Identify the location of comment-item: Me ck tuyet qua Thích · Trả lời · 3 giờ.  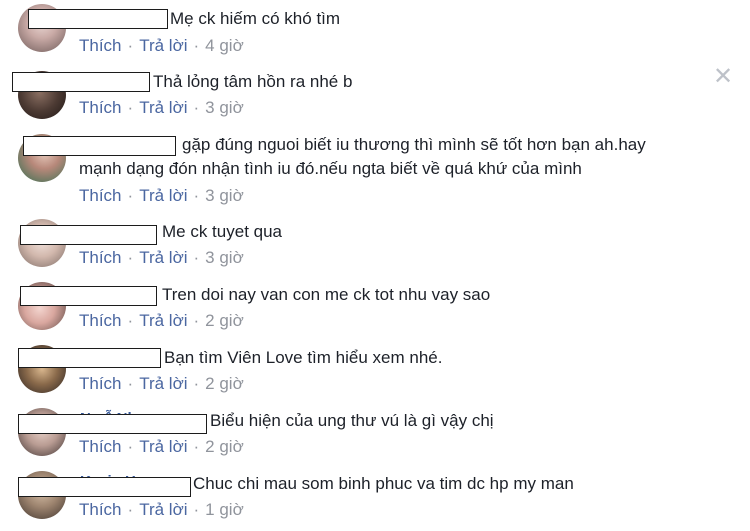
(375, 243).